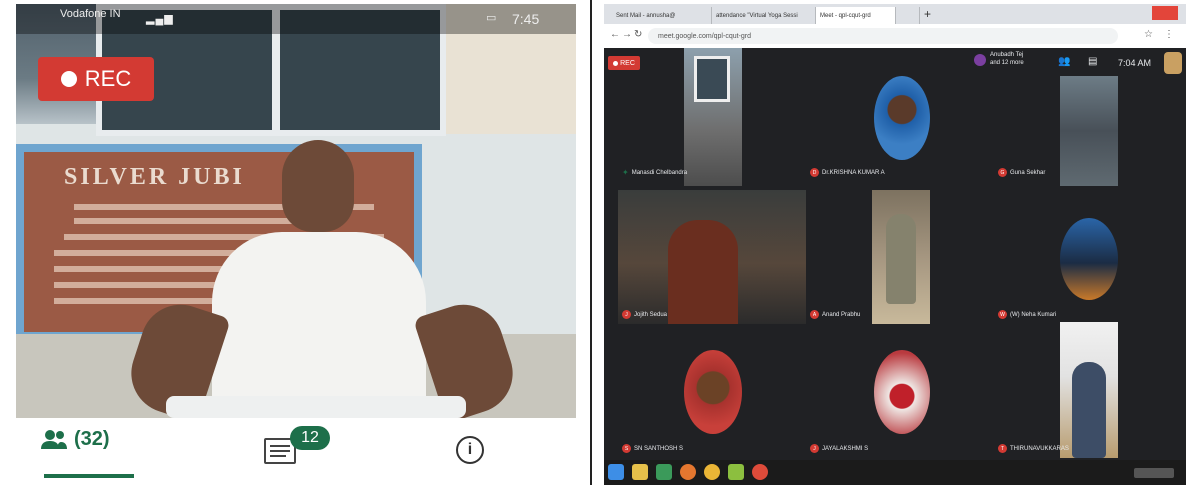 The image size is (1190, 485). Describe the element at coordinates (1173, 63) in the screenshot. I see `self-view-thumbnail` at that location.